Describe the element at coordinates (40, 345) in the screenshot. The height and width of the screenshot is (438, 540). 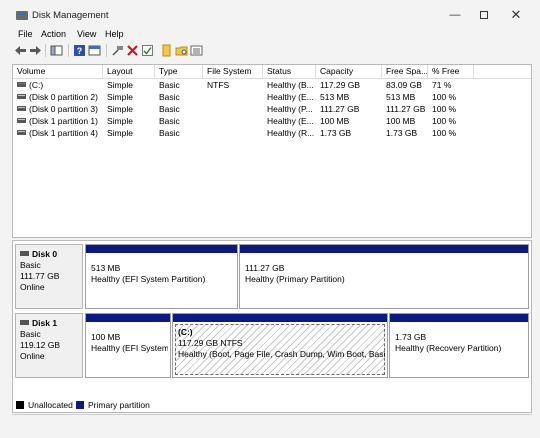
I see `disk-size: 119.12 GB` at that location.